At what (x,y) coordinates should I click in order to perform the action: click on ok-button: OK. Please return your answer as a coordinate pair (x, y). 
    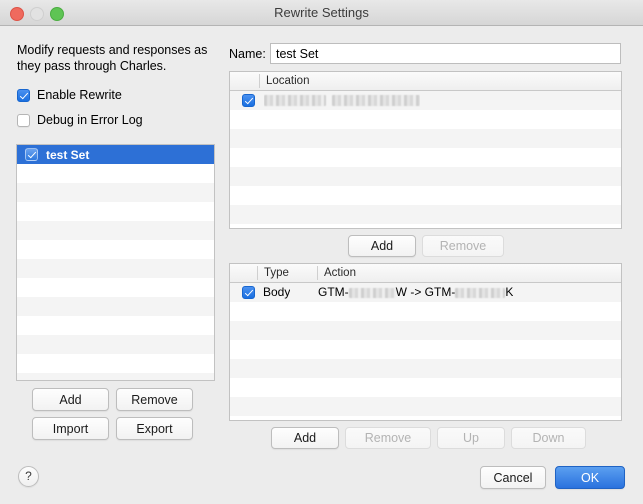
    Looking at the image, I should click on (590, 477).